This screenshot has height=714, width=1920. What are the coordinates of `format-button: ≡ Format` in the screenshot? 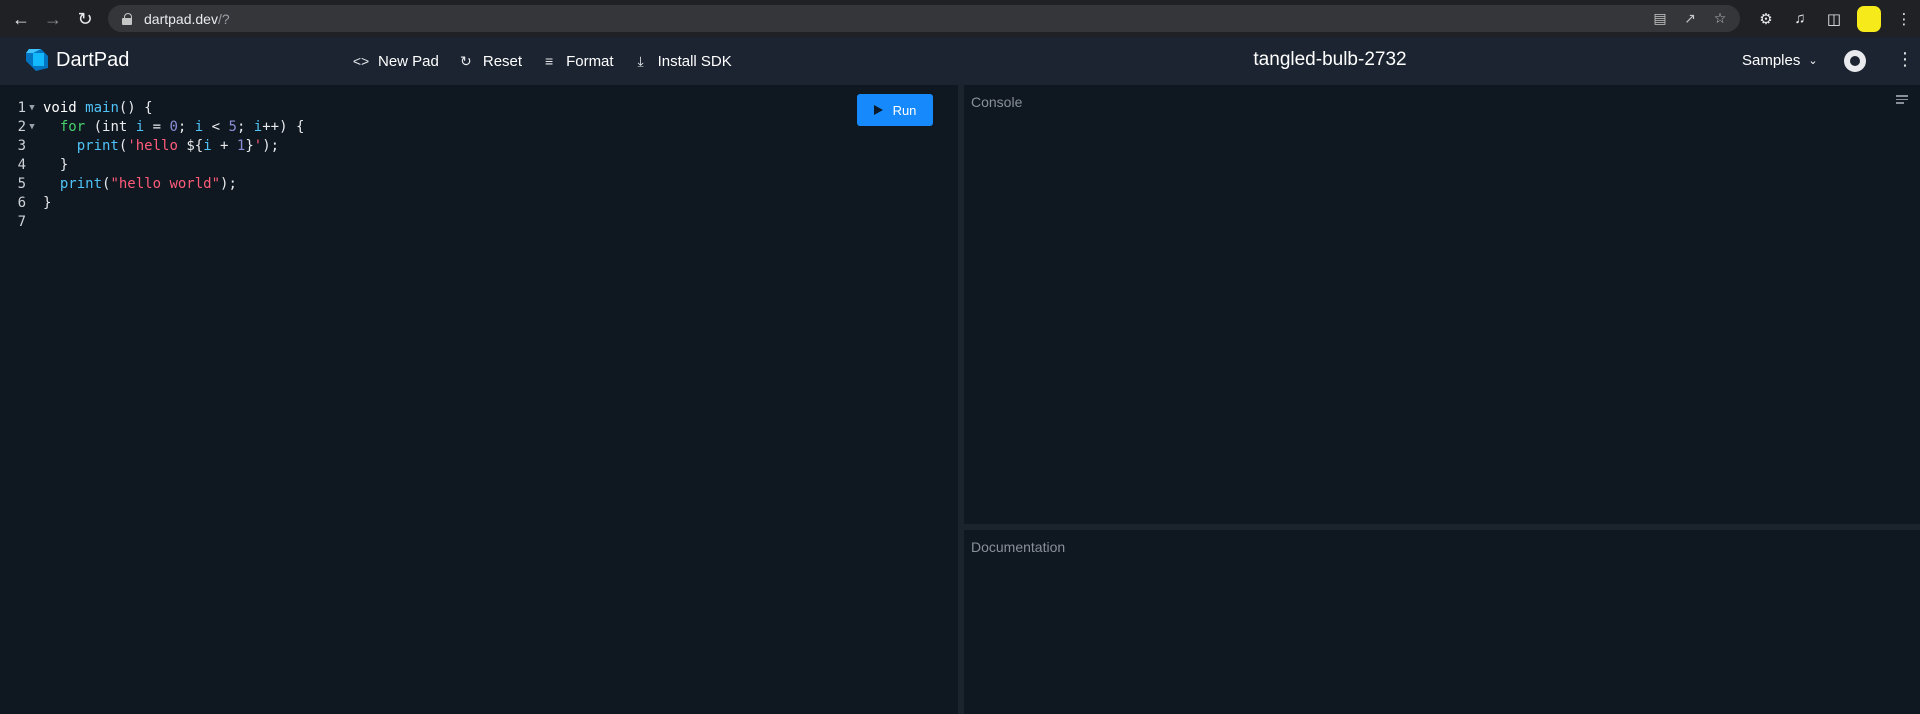 It's located at (577, 61).